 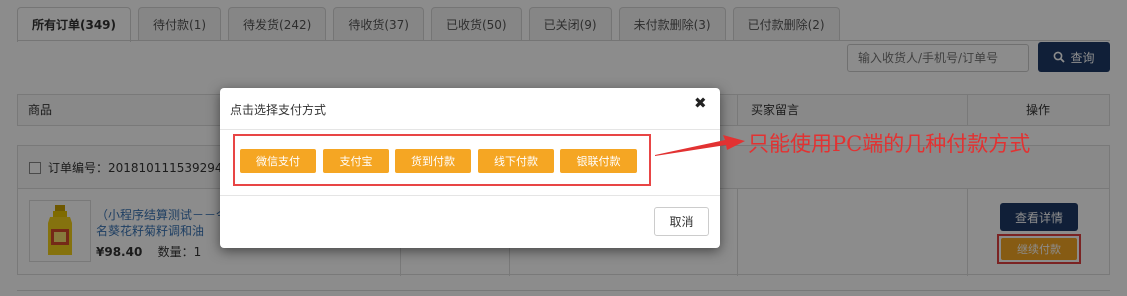 I want to click on annotation-arrow-icon, so click(x=700, y=145).